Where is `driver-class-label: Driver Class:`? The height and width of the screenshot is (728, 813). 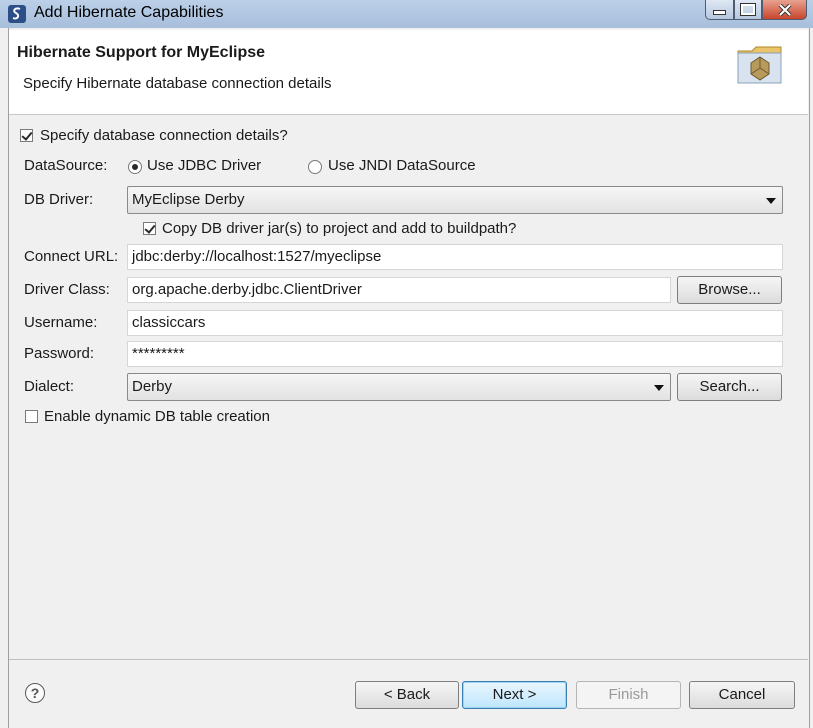
driver-class-label: Driver Class: is located at coordinates (67, 289).